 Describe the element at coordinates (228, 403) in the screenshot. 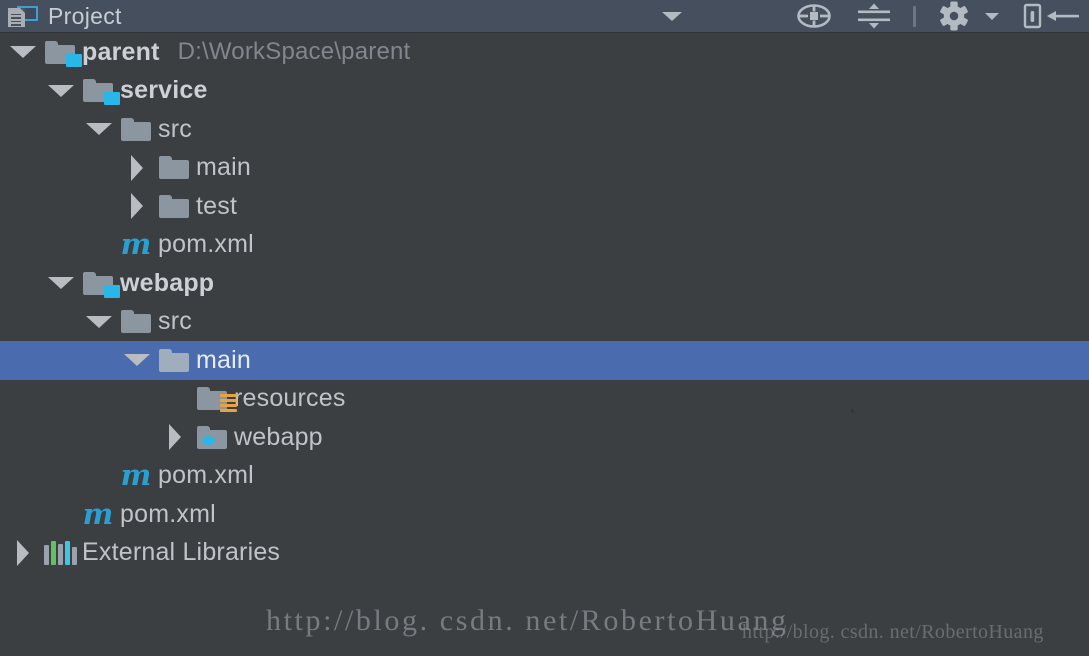

I see `resources-badge` at that location.